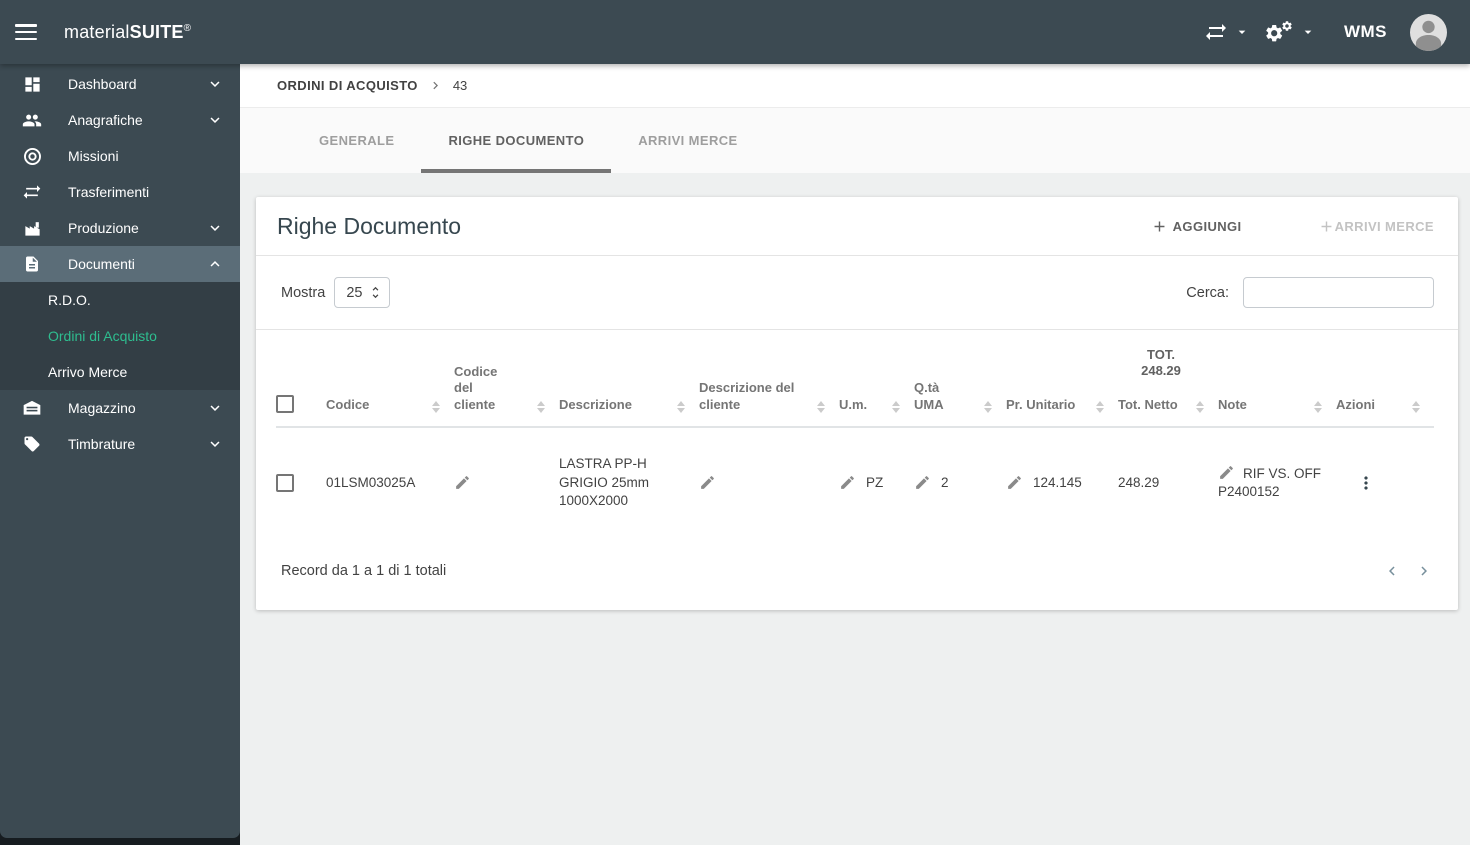 This screenshot has width=1470, height=845. I want to click on sidebar-item-anagrafiche: Anagrafiche, so click(120, 120).